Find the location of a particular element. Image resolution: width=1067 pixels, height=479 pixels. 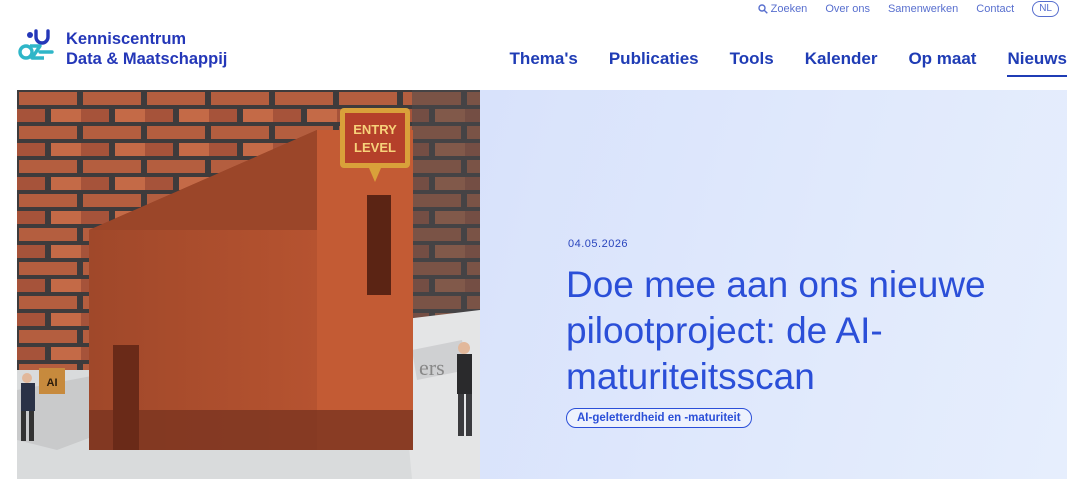

topic-tag: AI-geletterdheid en -maturiteit is located at coordinates (659, 418).